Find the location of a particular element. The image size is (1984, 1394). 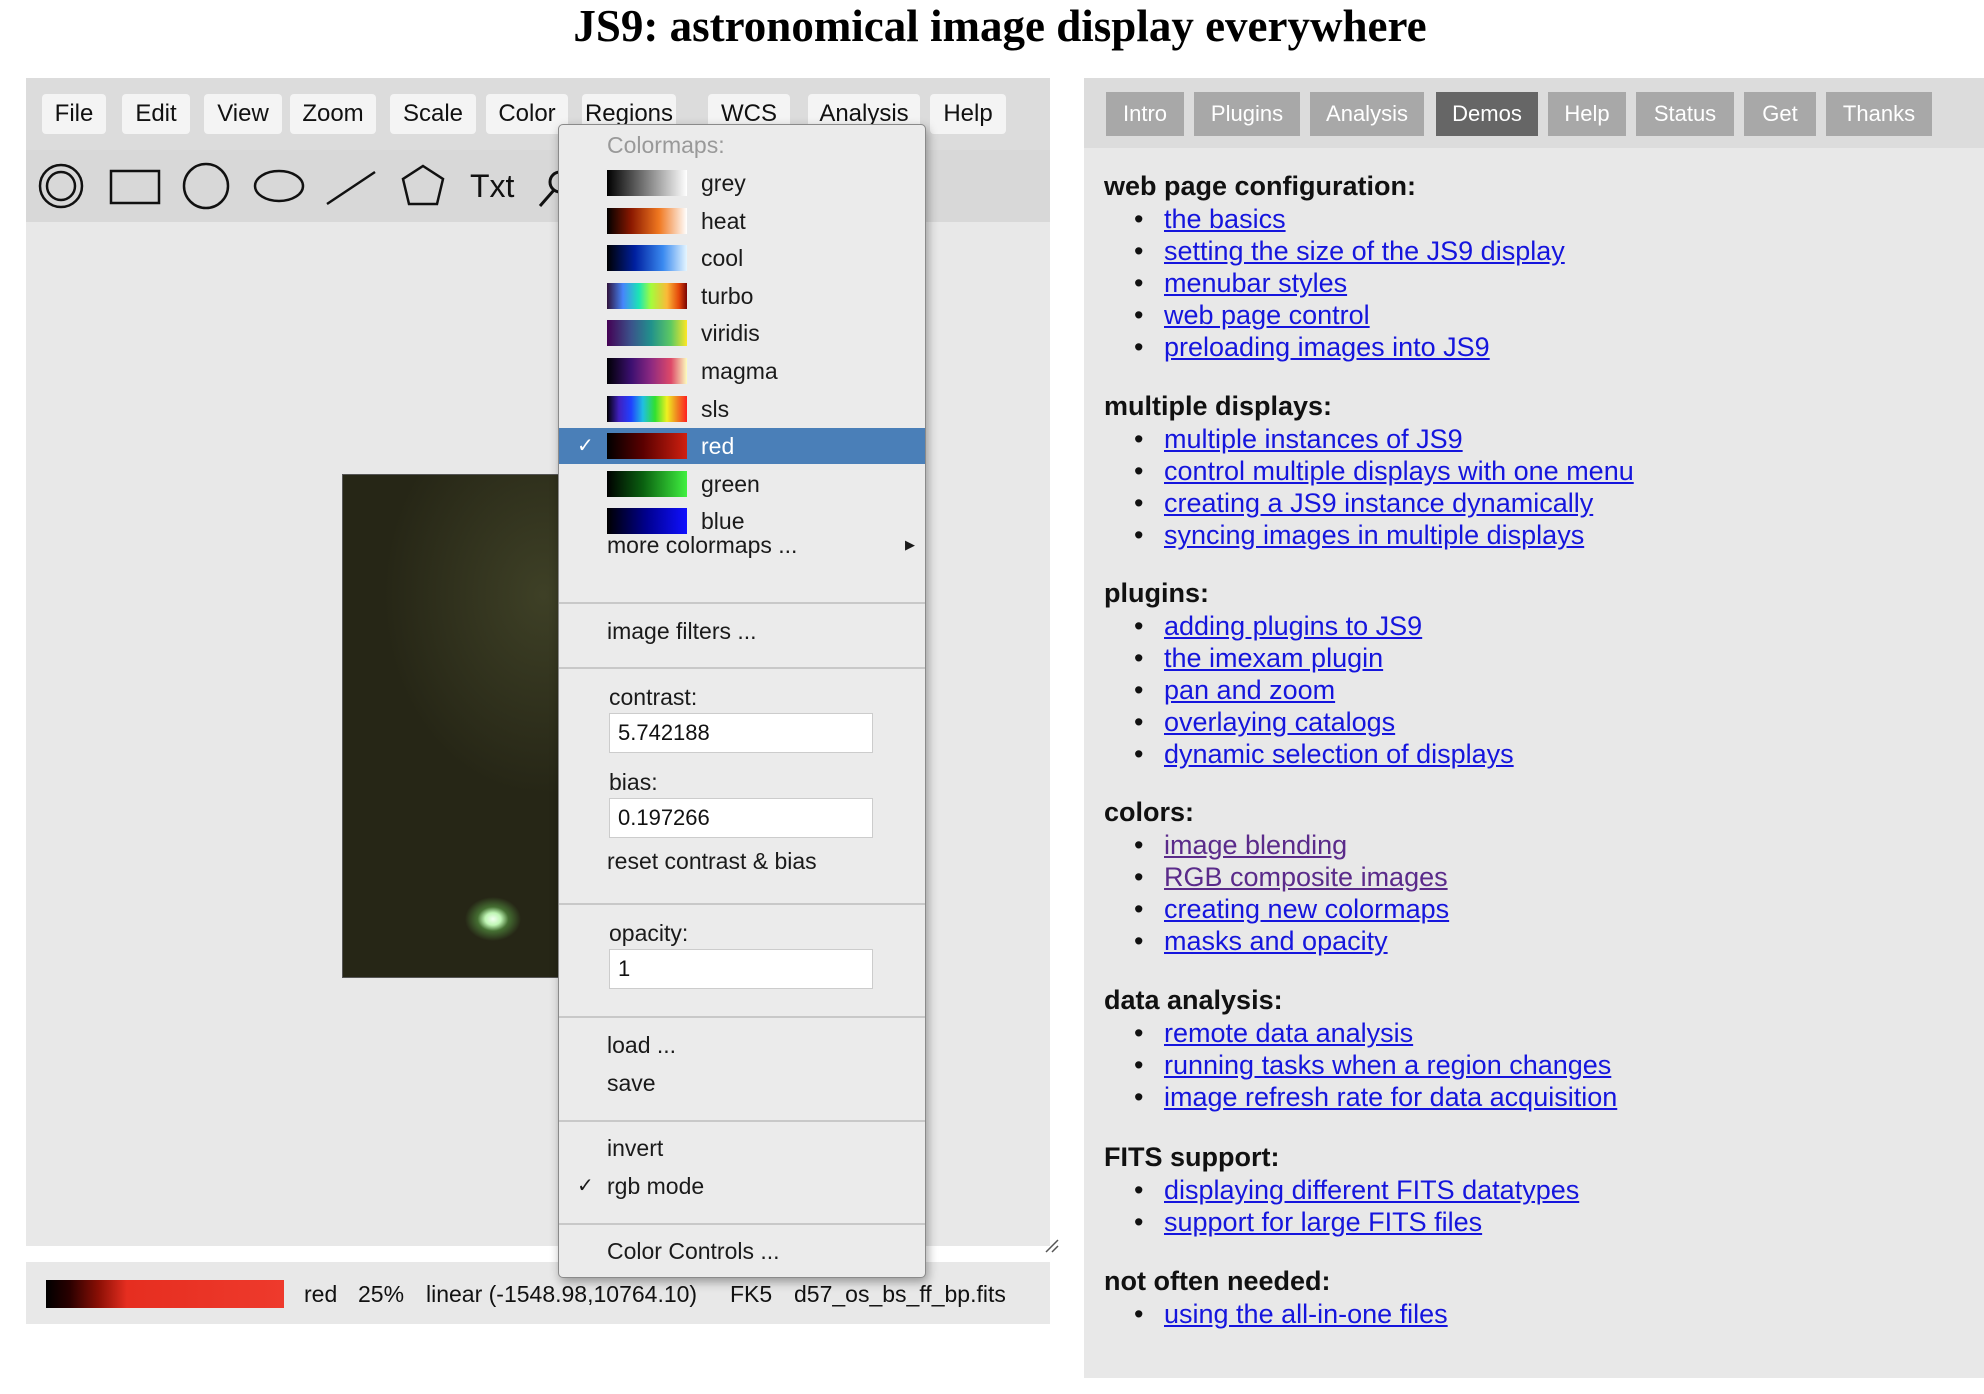

colormap-item-red: ✓ red is located at coordinates (742, 446).